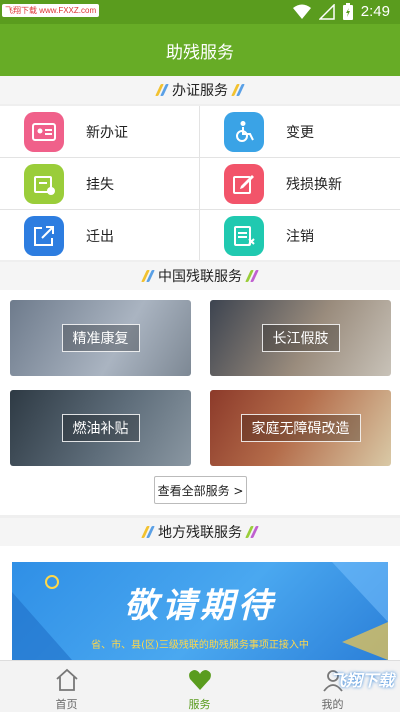 Image resolution: width=400 pixels, height=712 pixels. What do you see at coordinates (314, 185) in the screenshot?
I see `item-label: 残损换新` at bounding box center [314, 185].